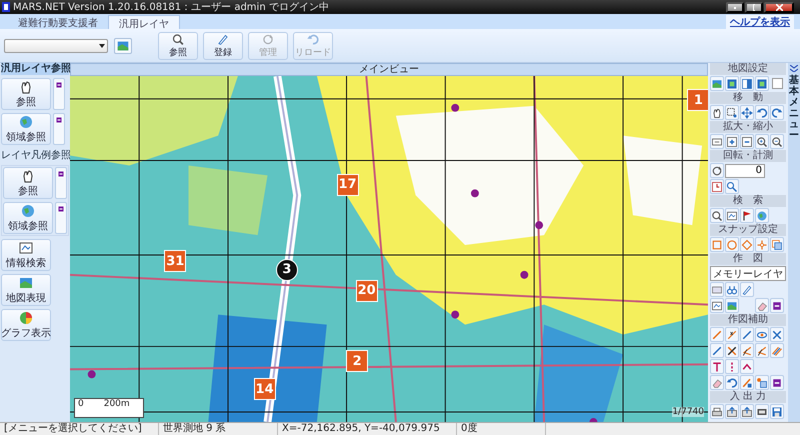 This screenshot has width=800, height=435. I want to click on selection-icon, so click(732, 112).